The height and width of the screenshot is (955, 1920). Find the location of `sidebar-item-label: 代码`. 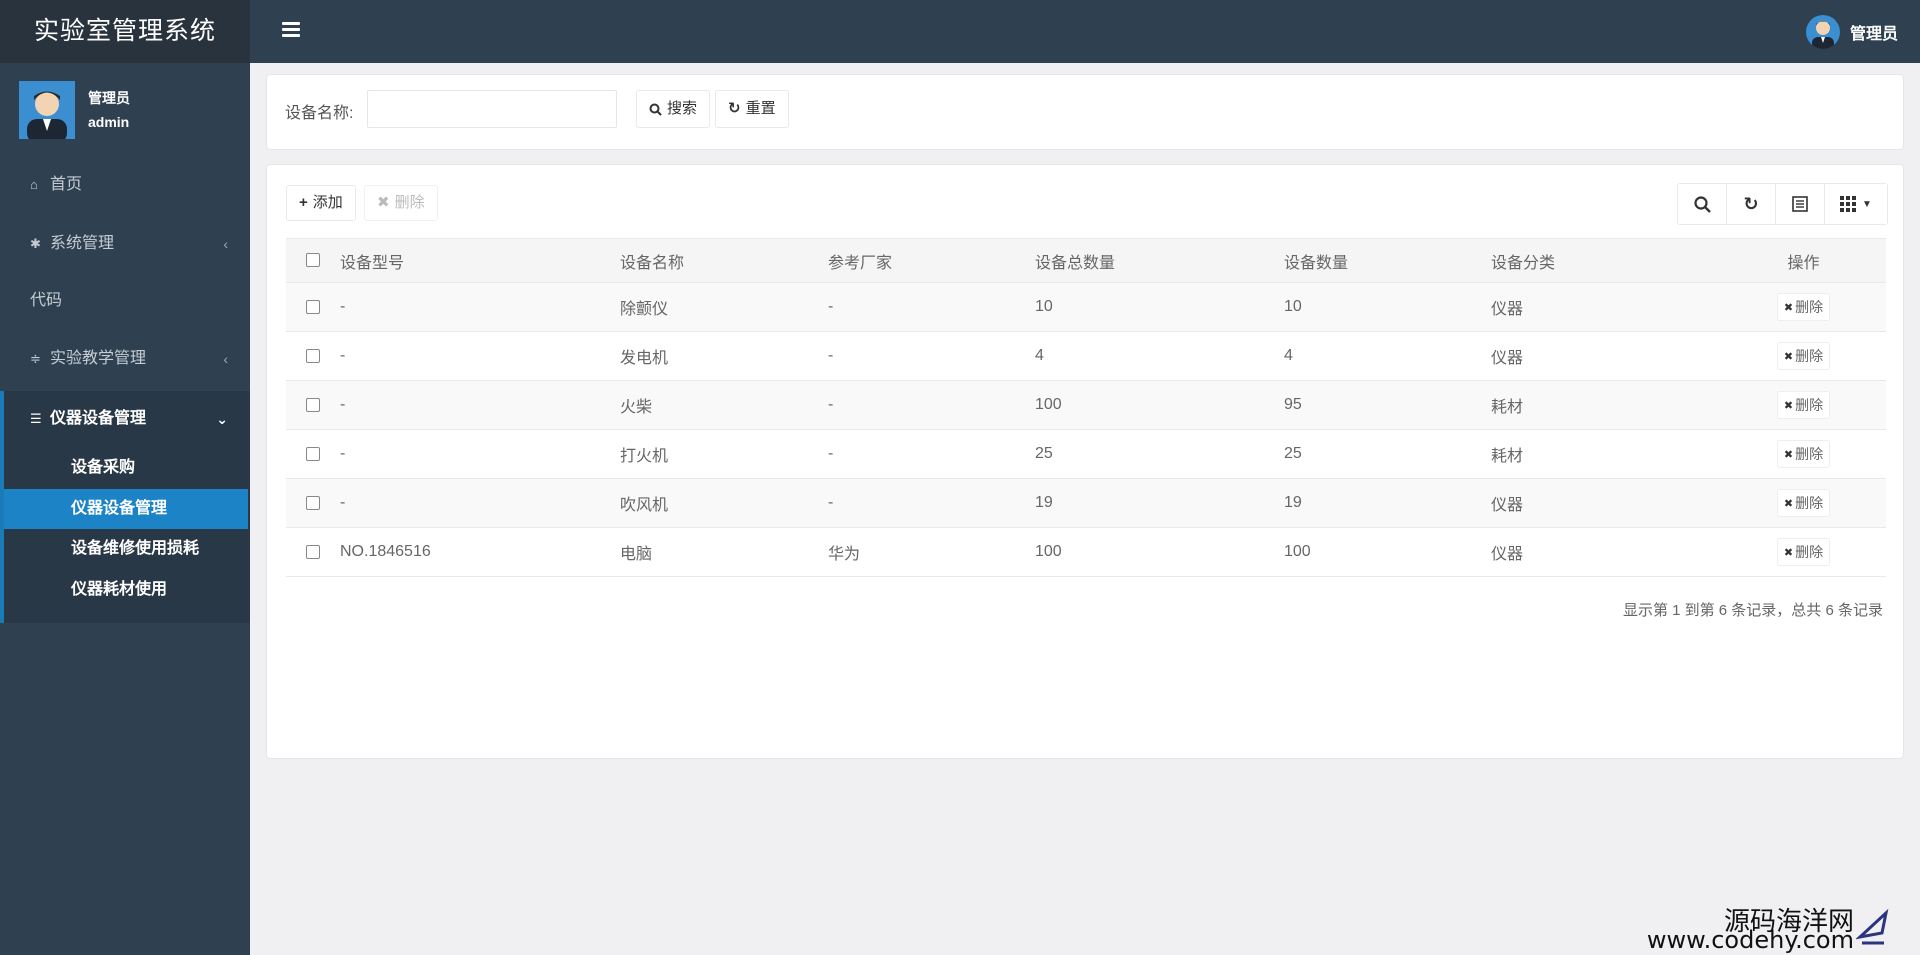

sidebar-item-label: 代码 is located at coordinates (46, 300).